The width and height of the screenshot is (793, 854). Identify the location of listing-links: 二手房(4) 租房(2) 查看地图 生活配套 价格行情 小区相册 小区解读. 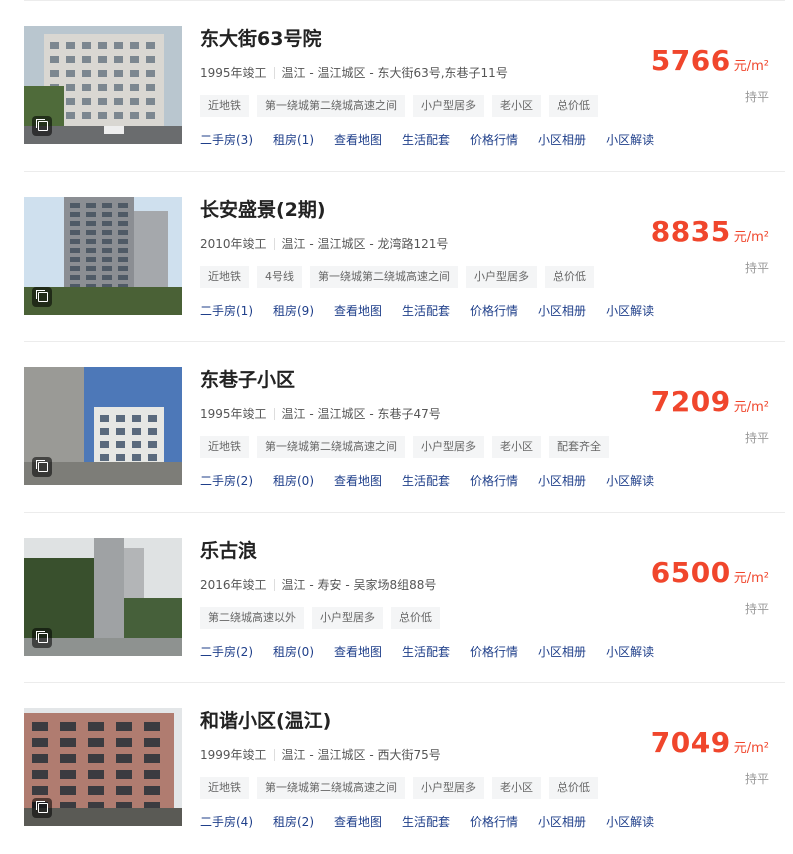
(437, 821).